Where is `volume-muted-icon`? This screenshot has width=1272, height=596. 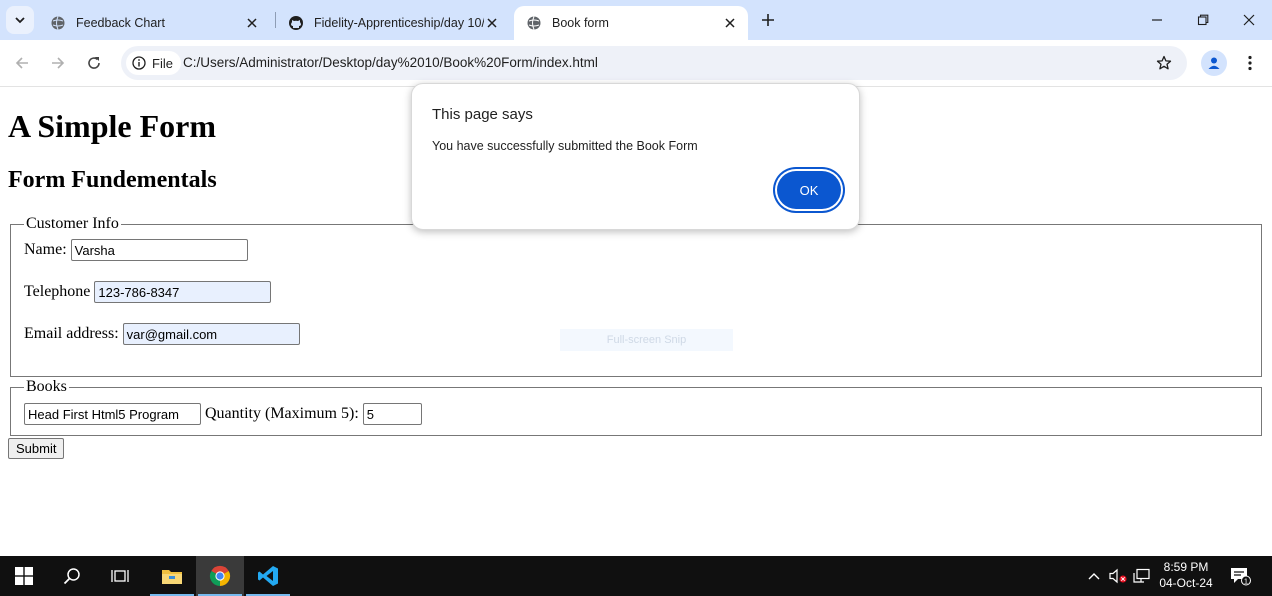 volume-muted-icon is located at coordinates (1118, 576).